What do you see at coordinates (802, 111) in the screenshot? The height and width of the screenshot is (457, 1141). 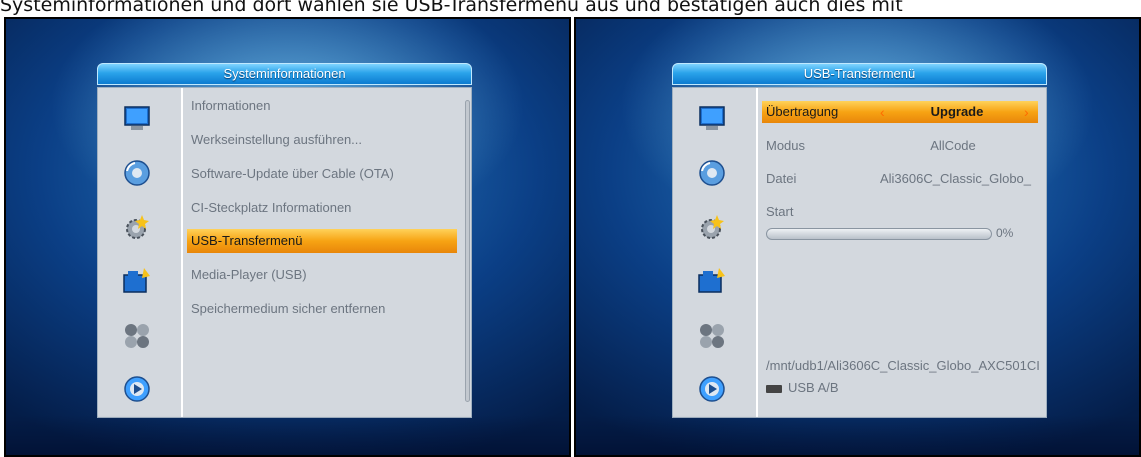 I see `transfer-label: Übertragung` at bounding box center [802, 111].